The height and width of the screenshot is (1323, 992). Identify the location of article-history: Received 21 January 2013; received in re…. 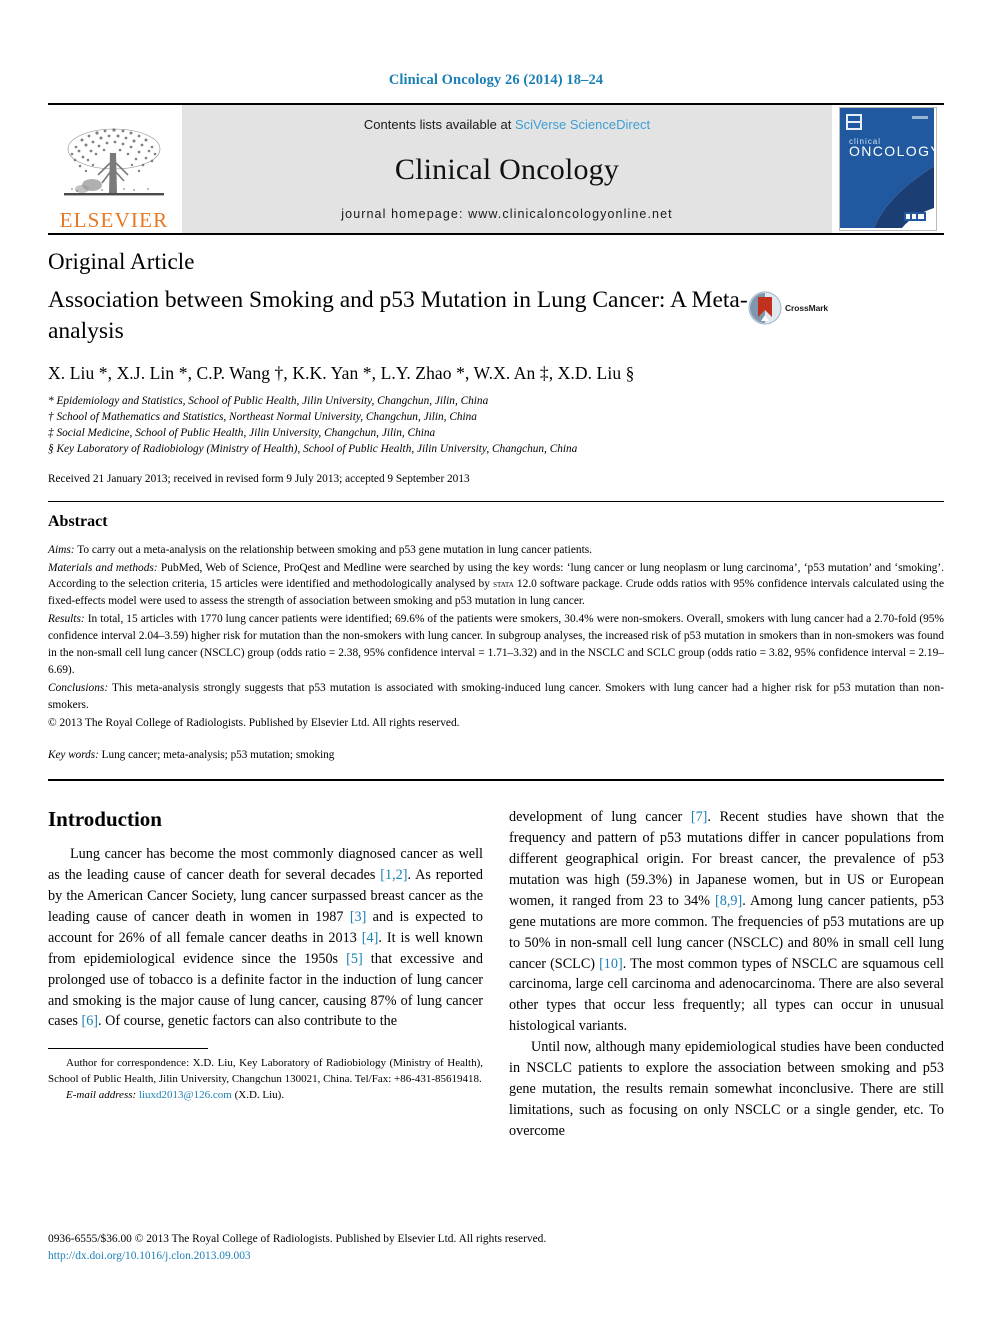
(259, 478).